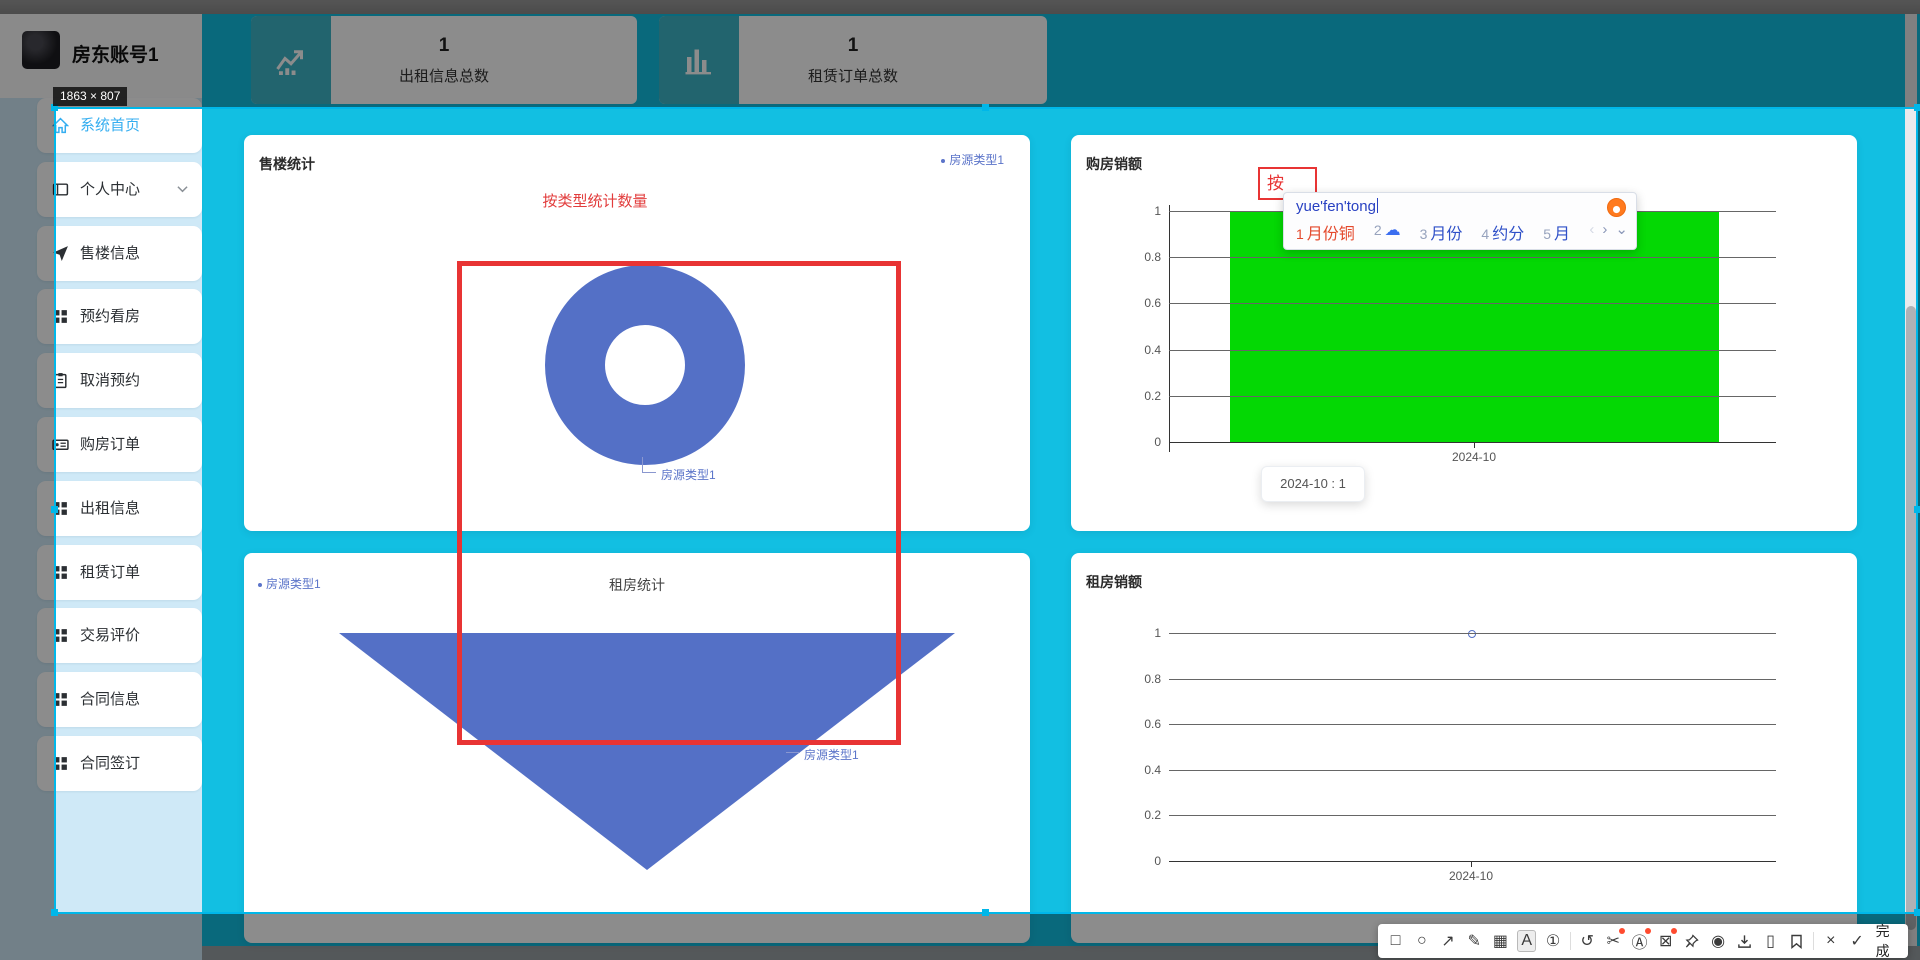 The image size is (1920, 960). I want to click on extract-tool-icon: ⊠, so click(1667, 940).